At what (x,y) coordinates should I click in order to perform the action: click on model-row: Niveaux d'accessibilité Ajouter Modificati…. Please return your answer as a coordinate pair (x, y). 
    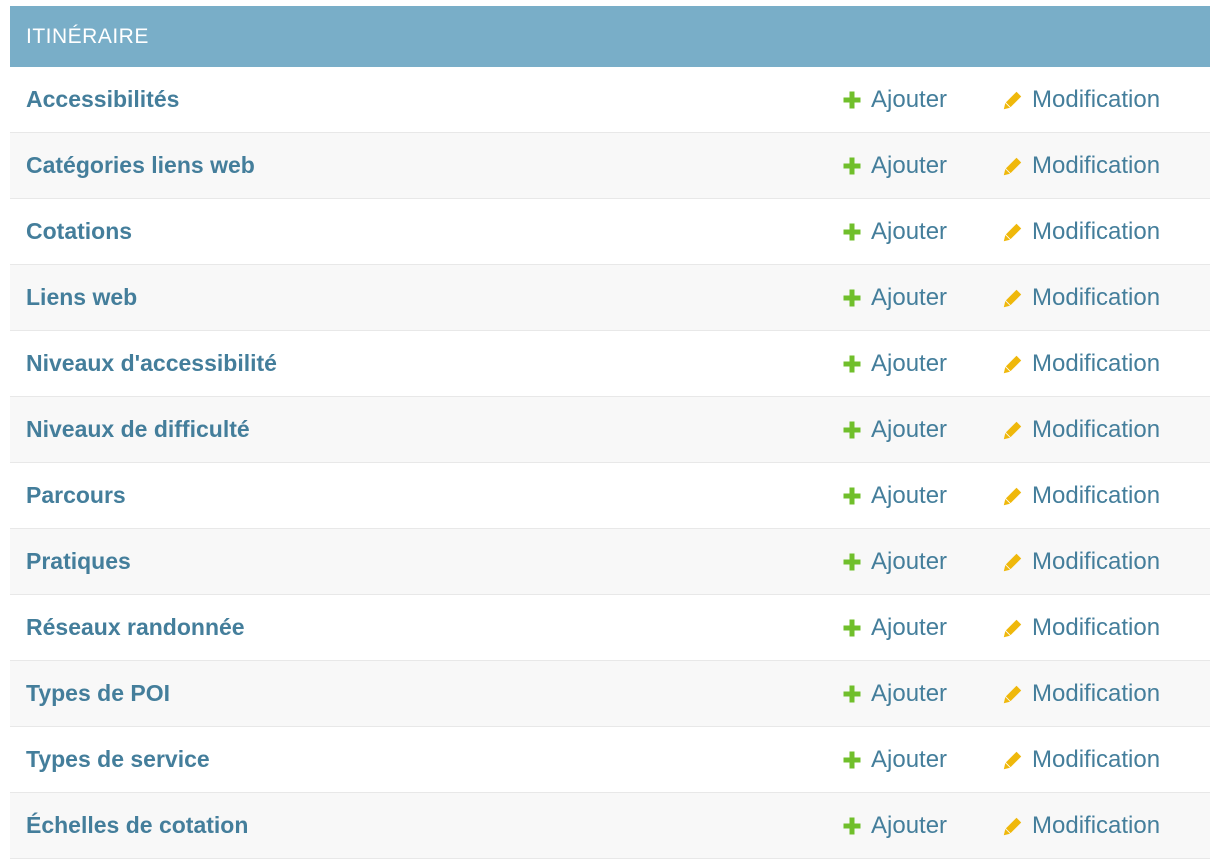
    Looking at the image, I should click on (610, 364).